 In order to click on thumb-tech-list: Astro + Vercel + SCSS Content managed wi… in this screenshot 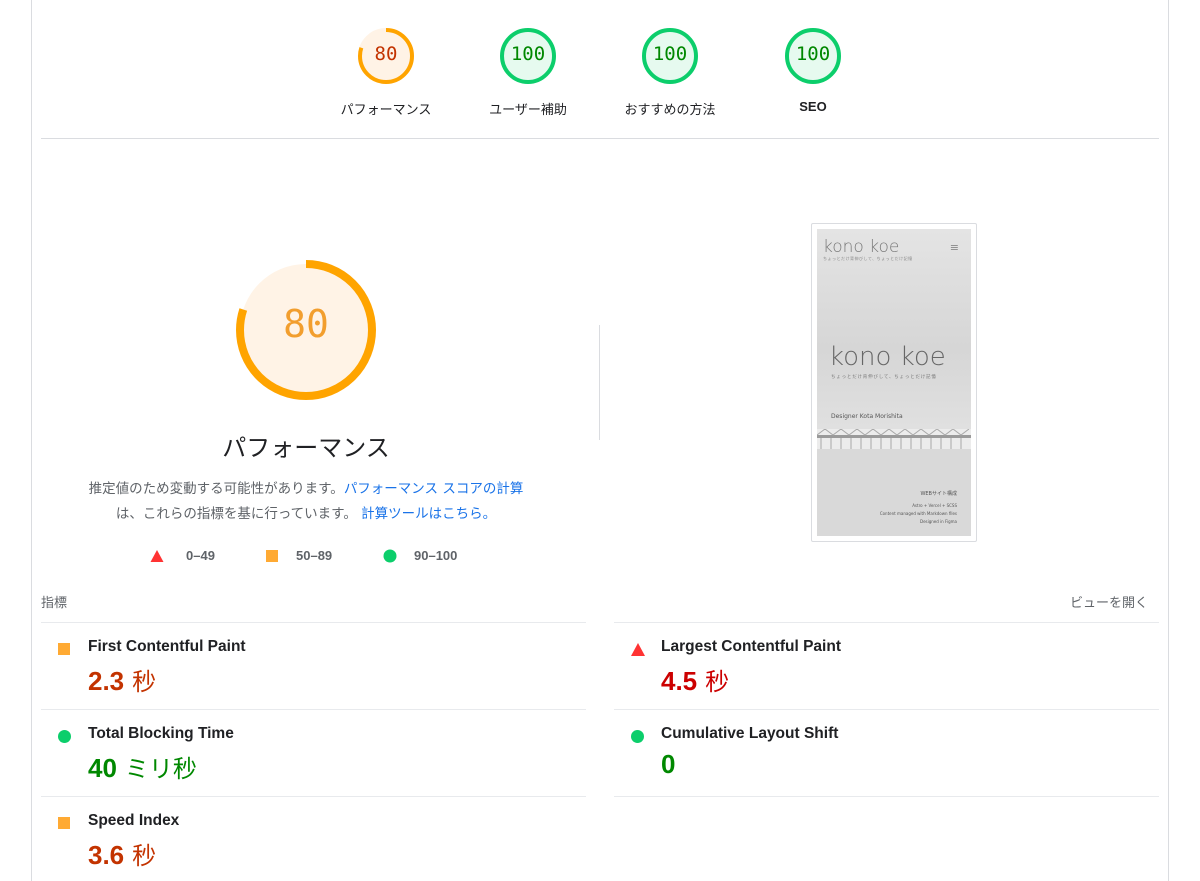, I will do `click(918, 514)`.